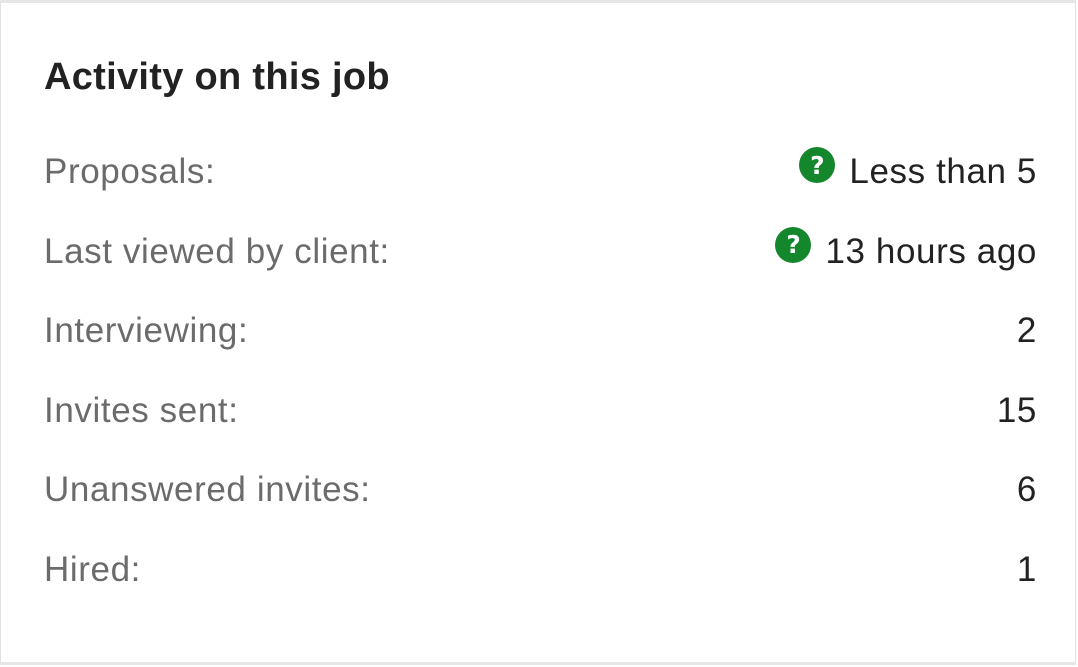  I want to click on hired-label: Hired:, so click(92, 569).